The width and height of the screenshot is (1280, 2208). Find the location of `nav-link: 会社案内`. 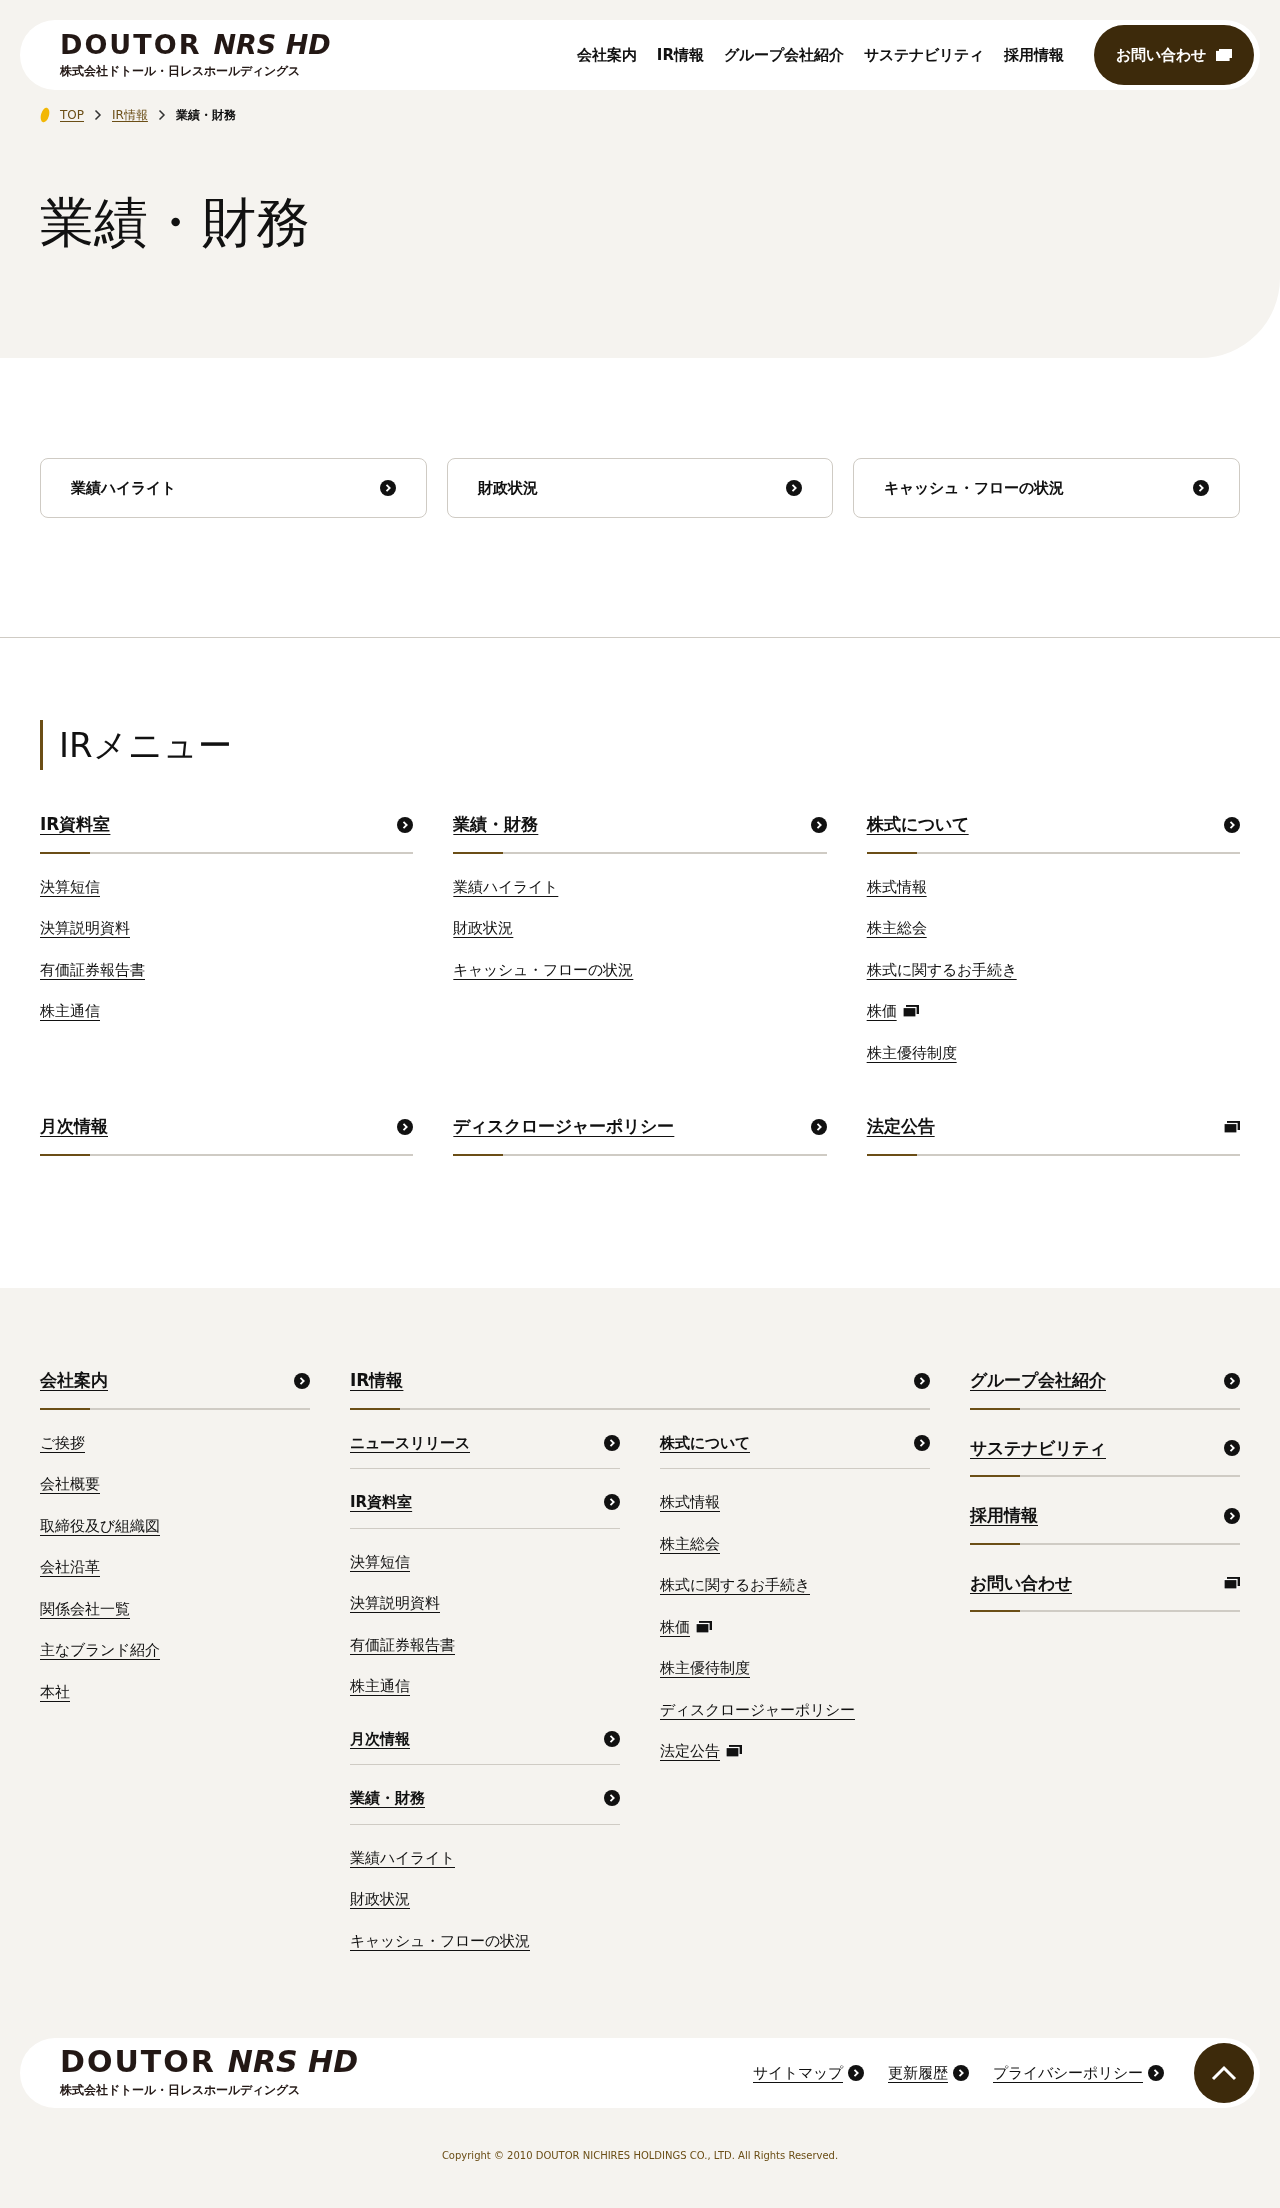

nav-link: 会社案内 is located at coordinates (606, 55).